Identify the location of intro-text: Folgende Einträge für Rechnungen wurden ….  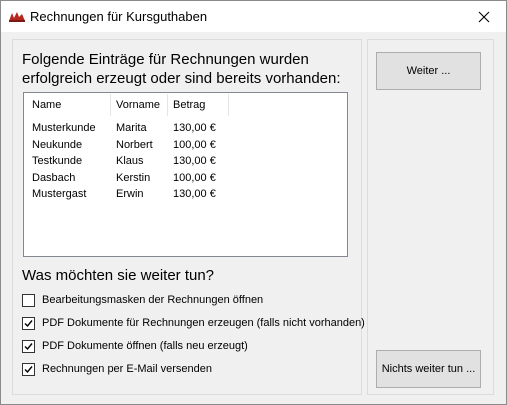
(181, 69).